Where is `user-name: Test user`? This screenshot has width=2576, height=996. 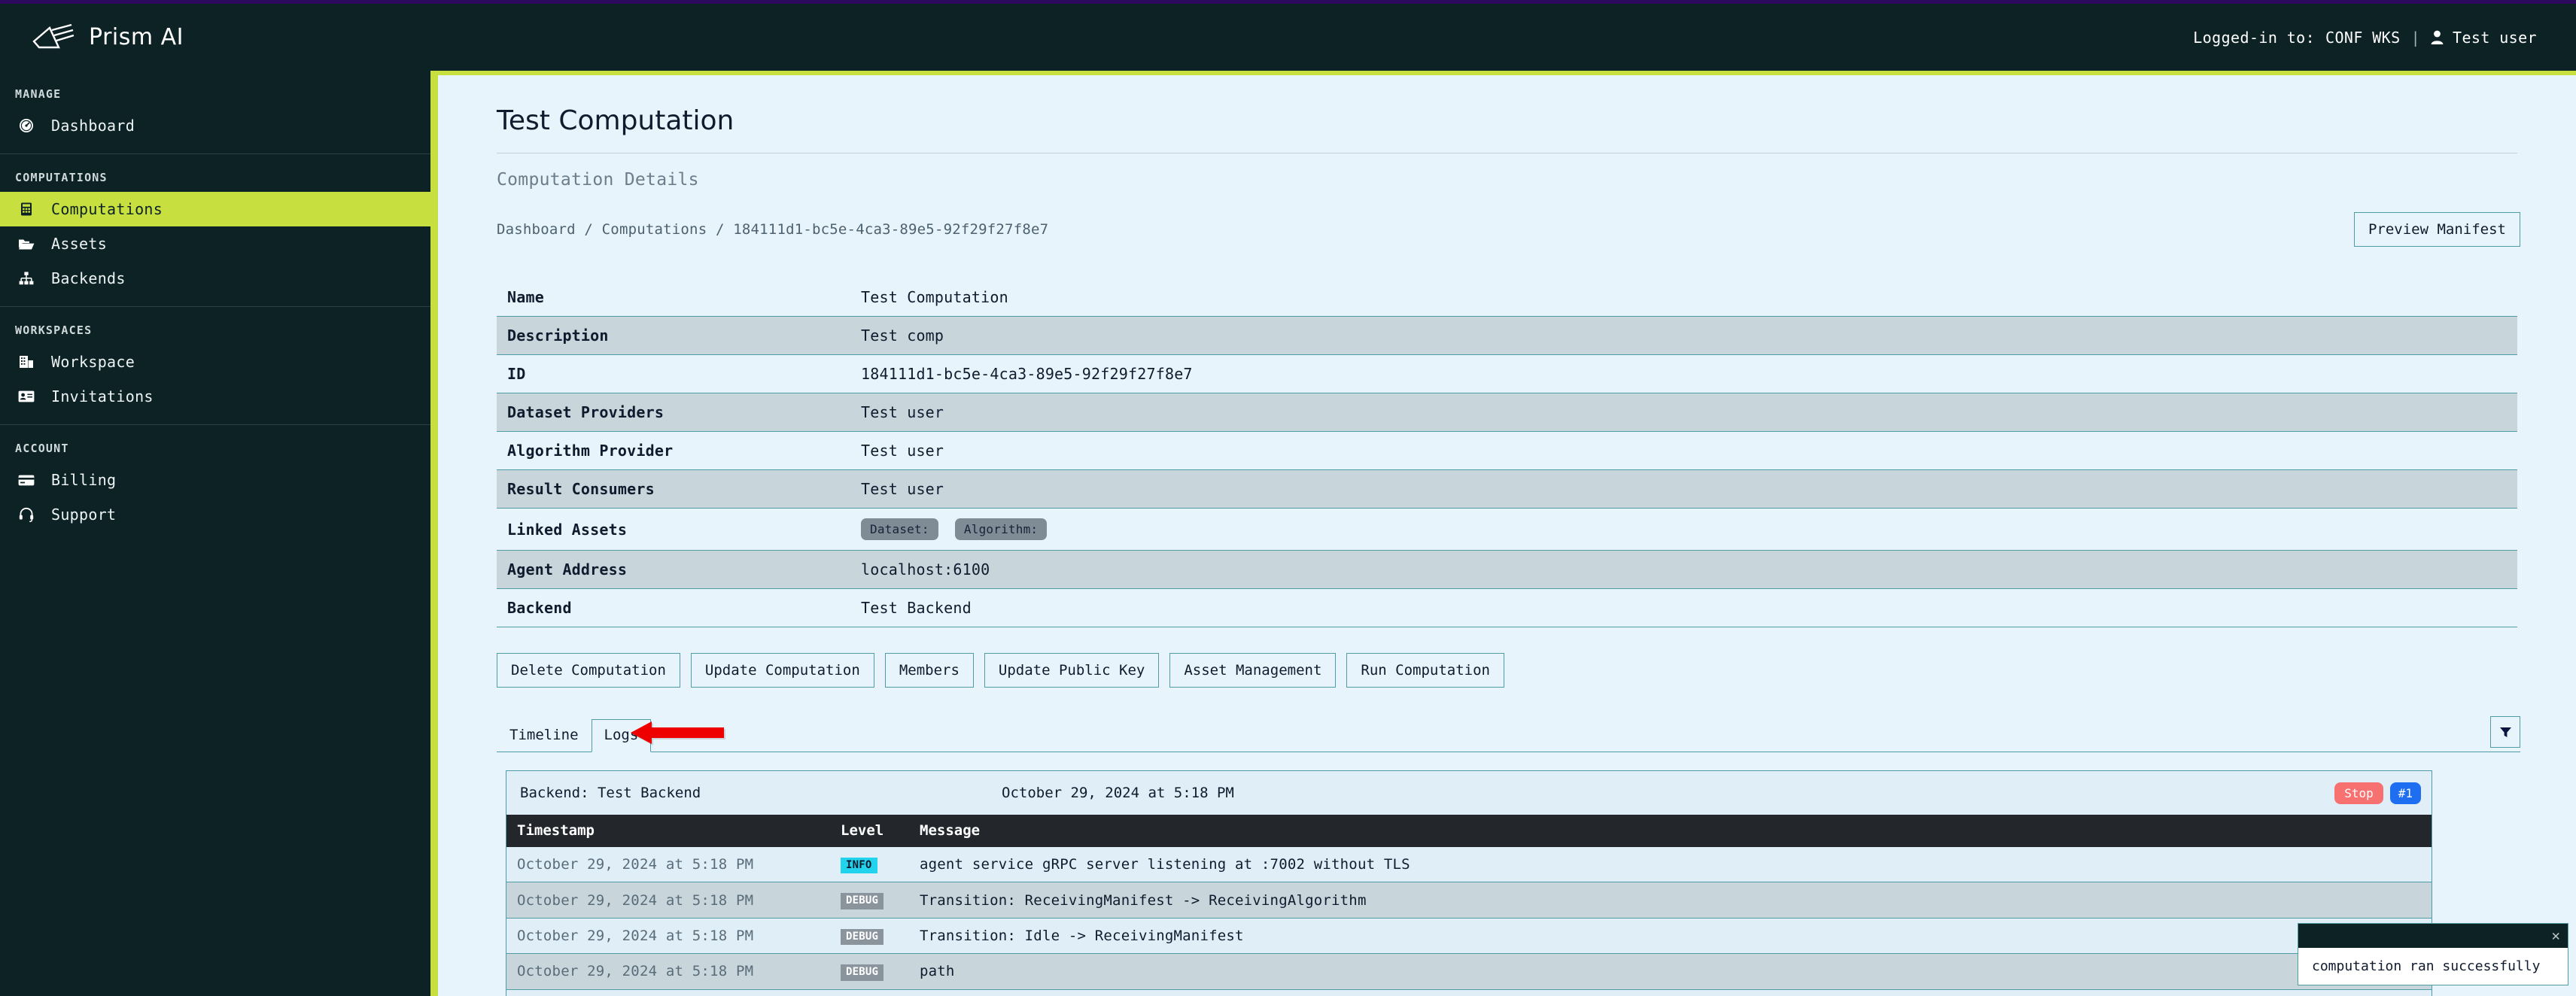
user-name: Test user is located at coordinates (2495, 37).